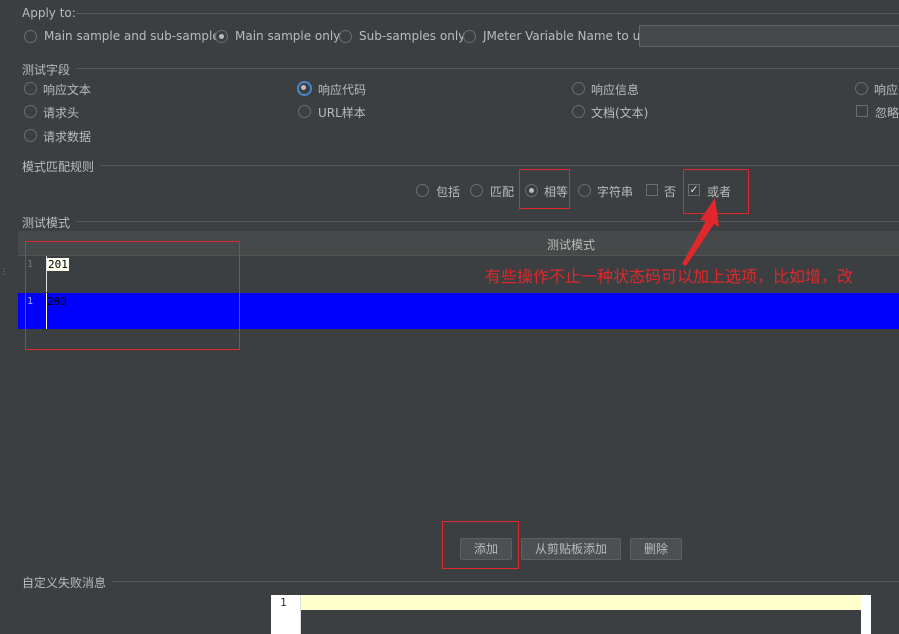 Image resolution: width=899 pixels, height=634 pixels. I want to click on row-value: 200, so click(57, 301).